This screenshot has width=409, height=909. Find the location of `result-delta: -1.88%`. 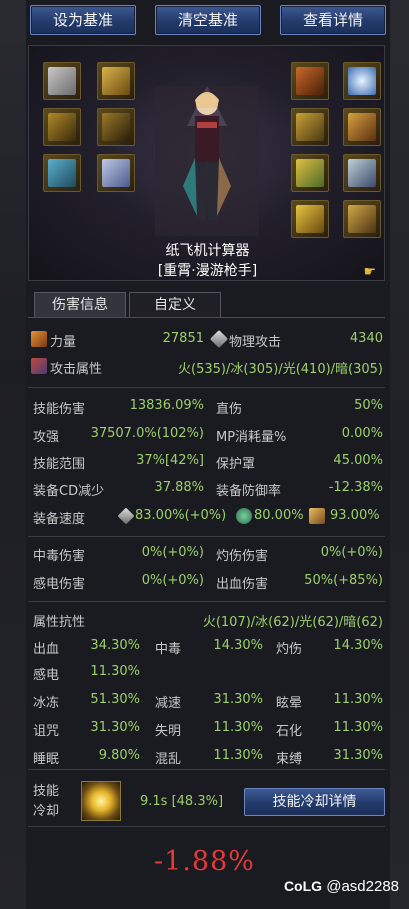

result-delta: -1.88% is located at coordinates (204, 861).